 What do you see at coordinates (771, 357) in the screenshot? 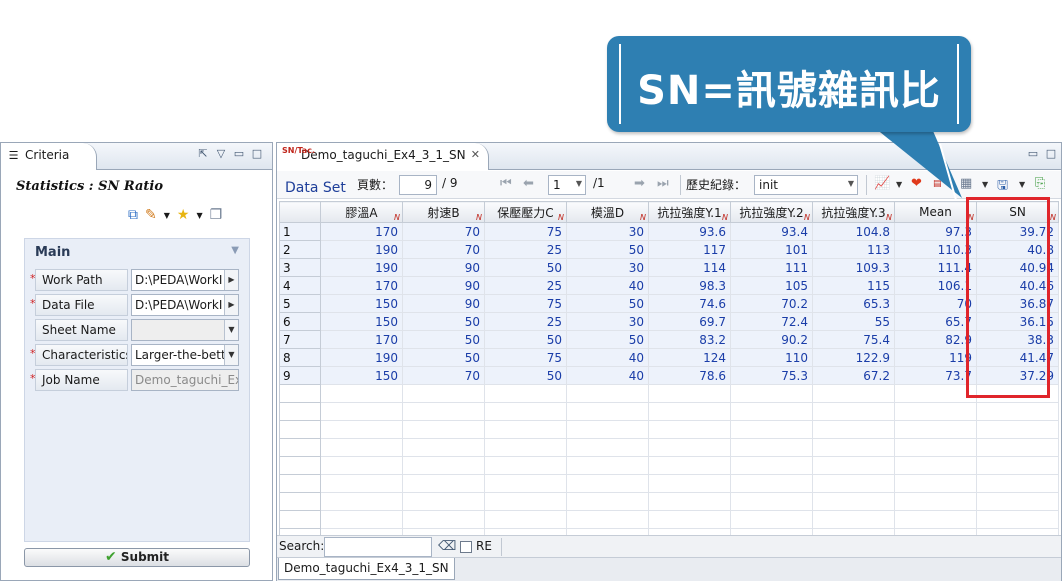
I see `table-cell: 110` at bounding box center [771, 357].